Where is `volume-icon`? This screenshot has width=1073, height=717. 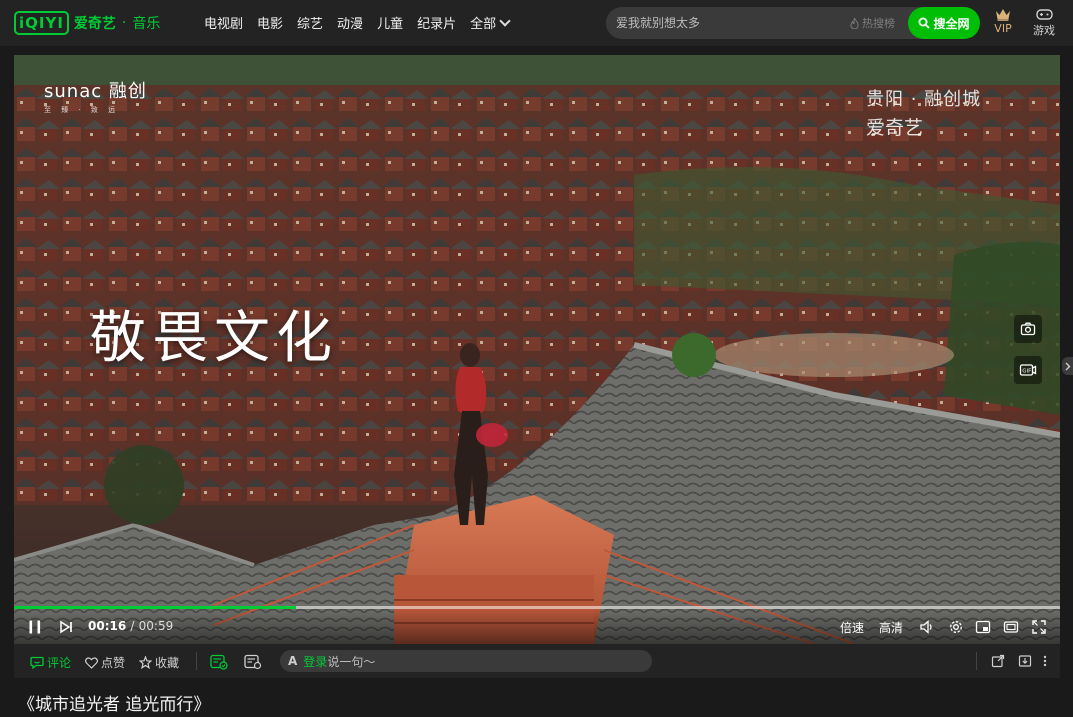 volume-icon is located at coordinates (926, 627).